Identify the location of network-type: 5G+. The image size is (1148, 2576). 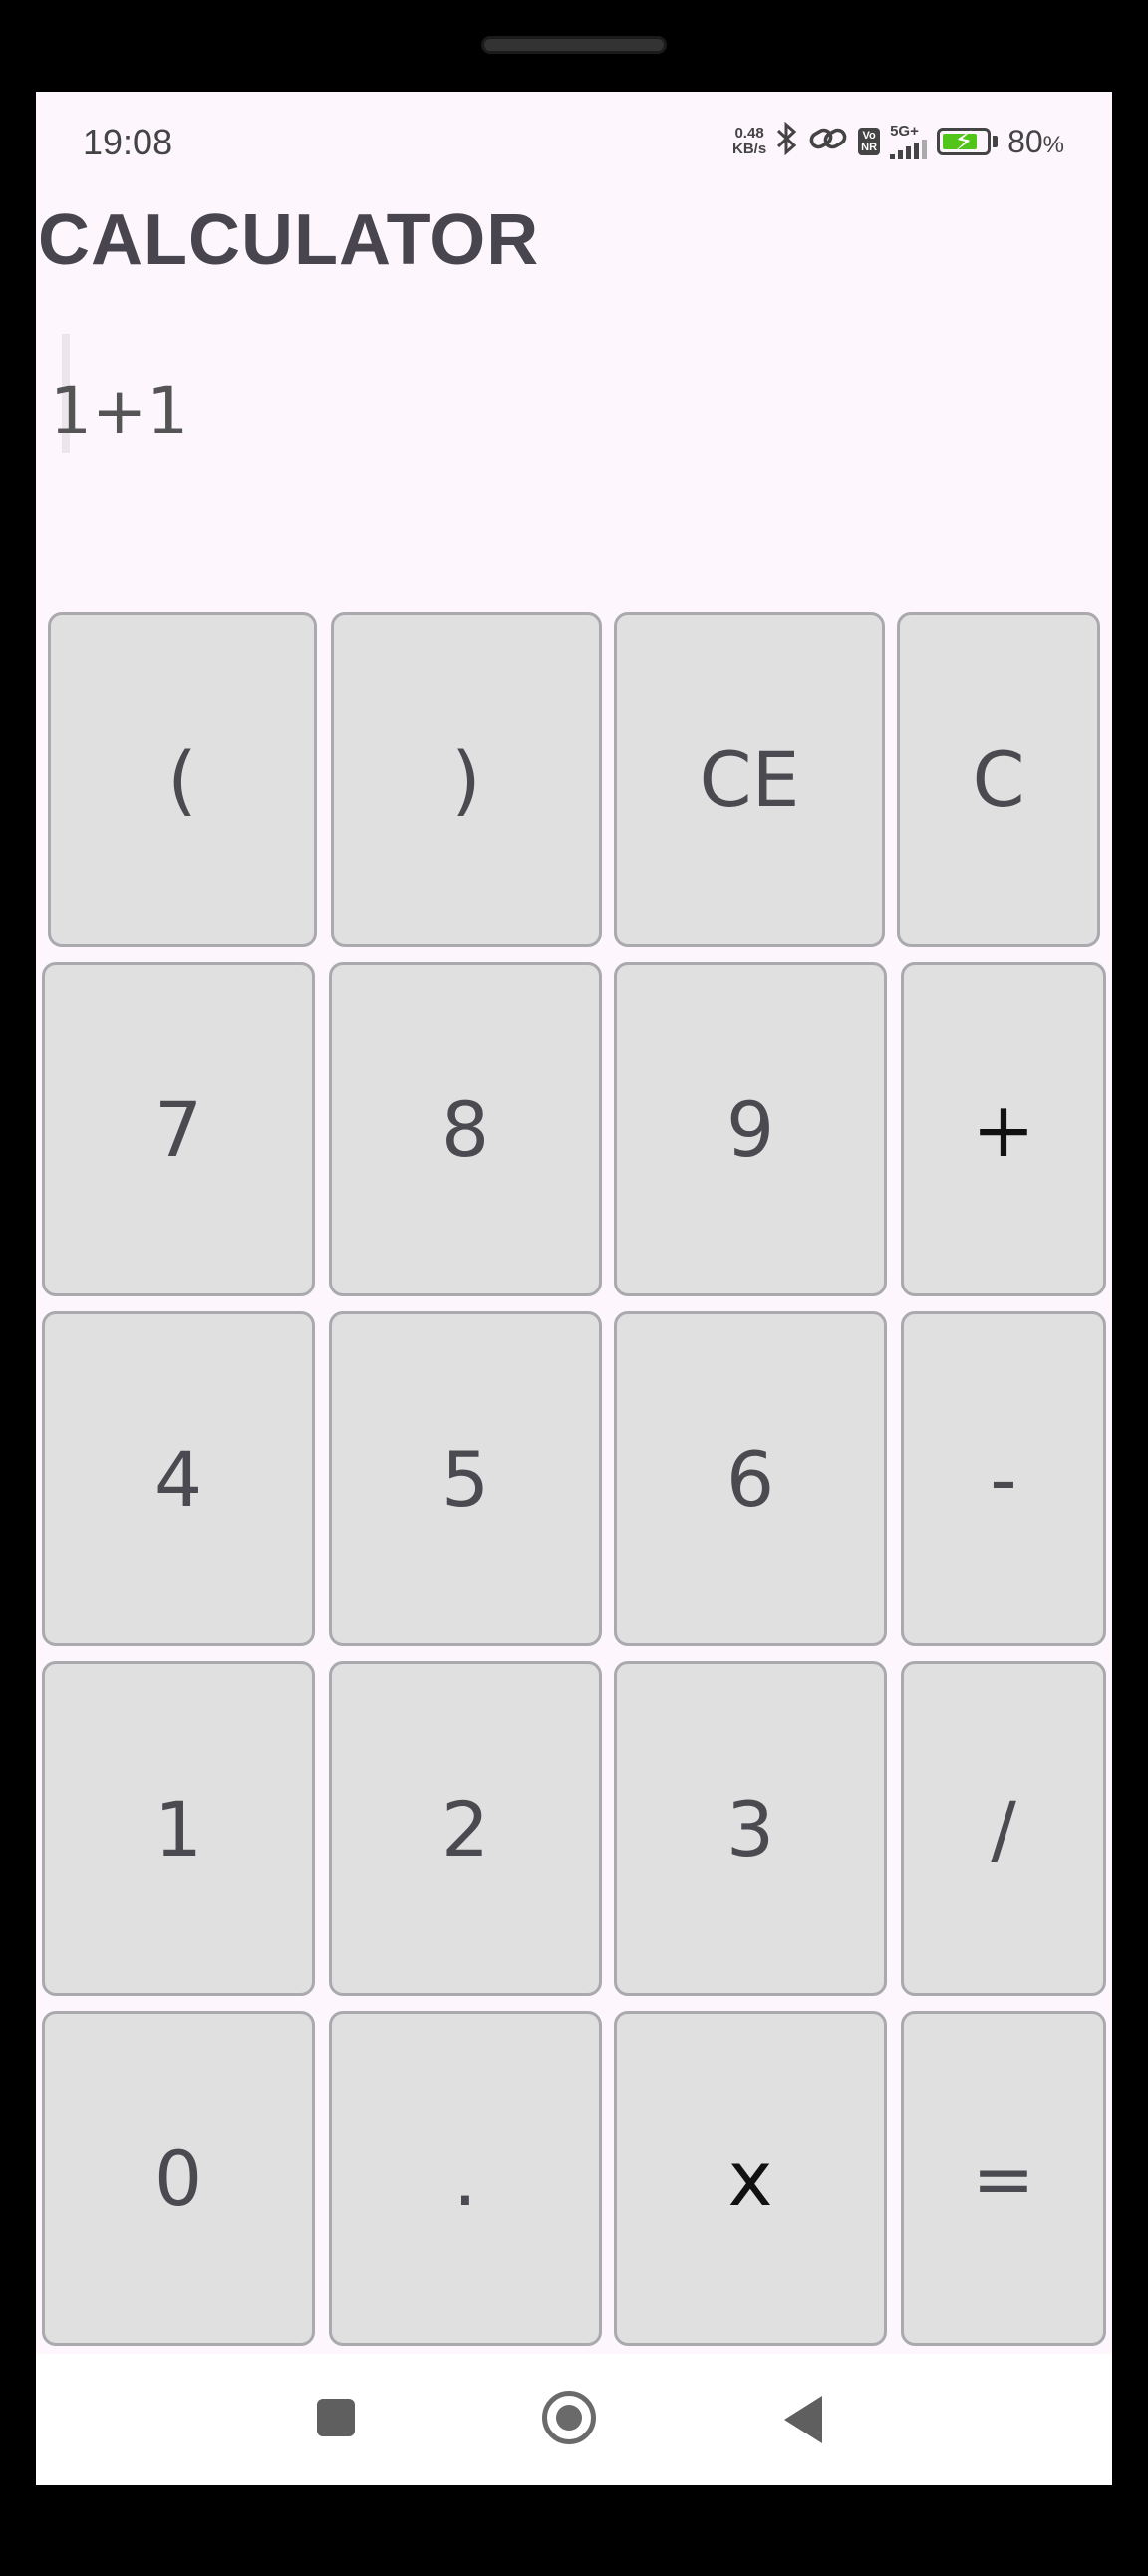
(904, 131).